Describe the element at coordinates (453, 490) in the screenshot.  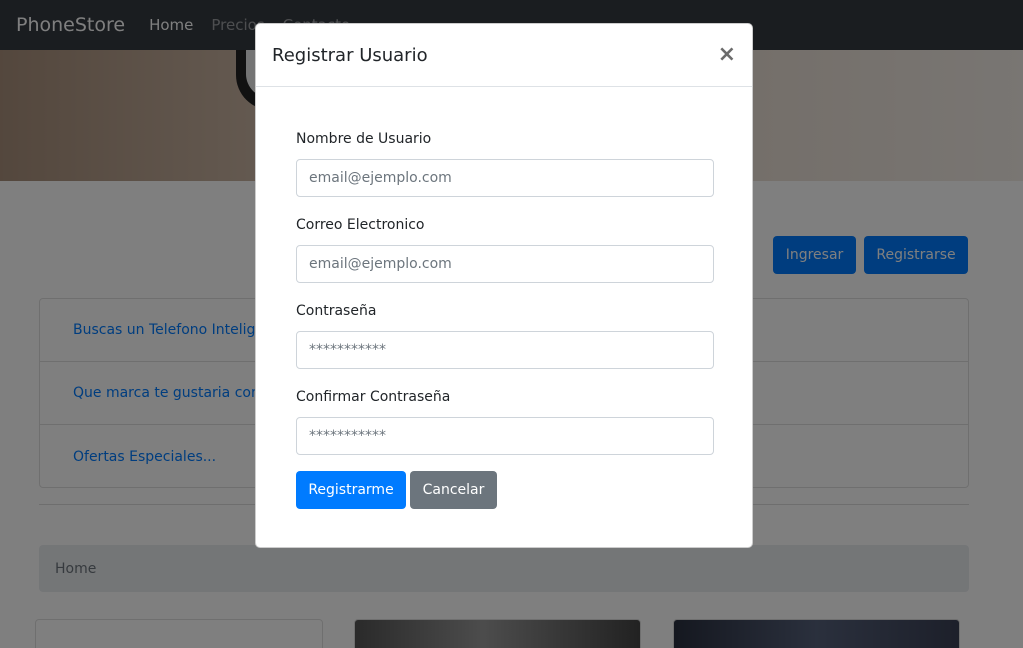
I see `cancel-button: Cancelar` at that location.